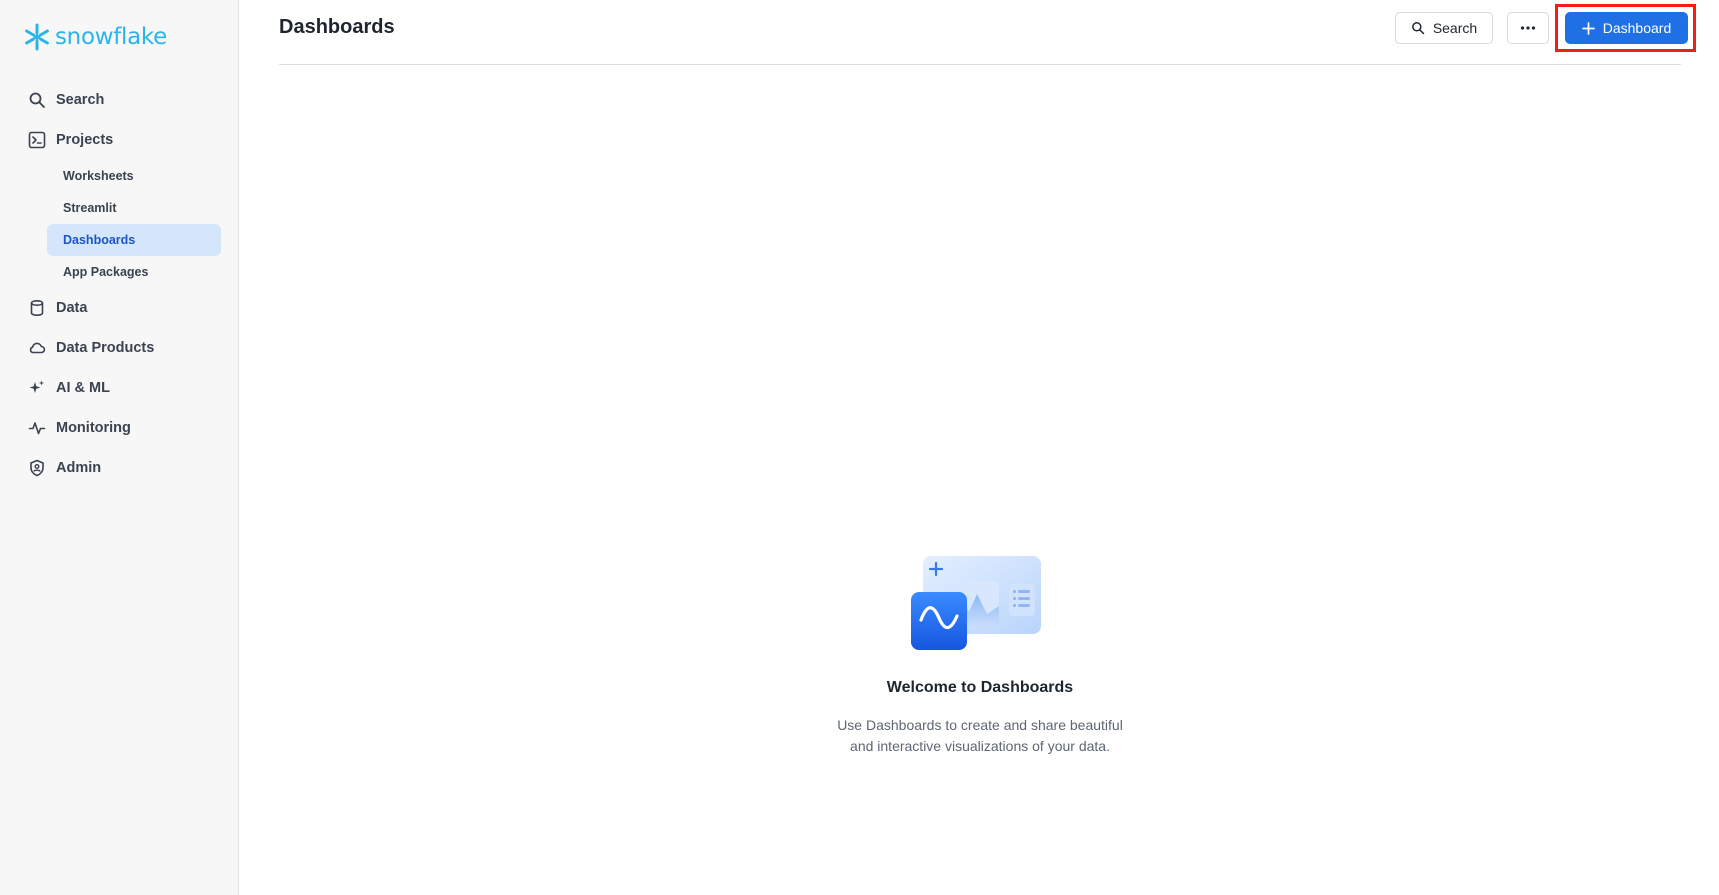  I want to click on snowflake-icon, so click(37, 37).